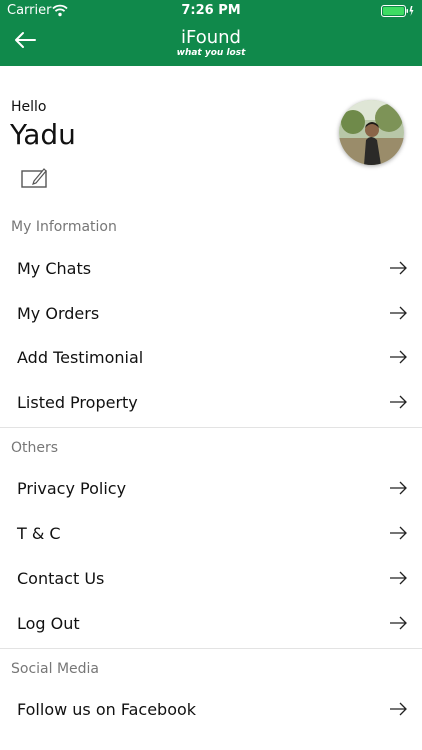 Image resolution: width=422 pixels, height=750 pixels. I want to click on menu-item-label: Add Testimonial, so click(80, 357).